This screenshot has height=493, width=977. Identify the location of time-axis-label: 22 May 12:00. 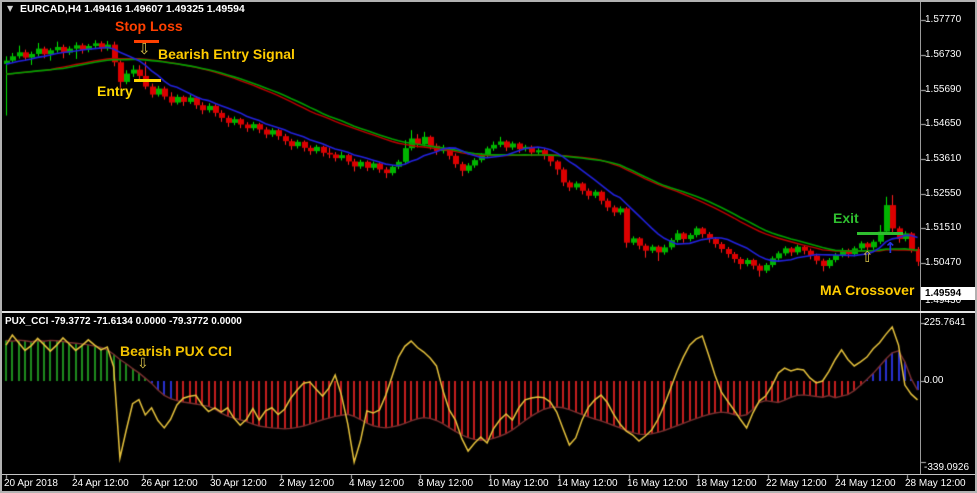
(796, 483).